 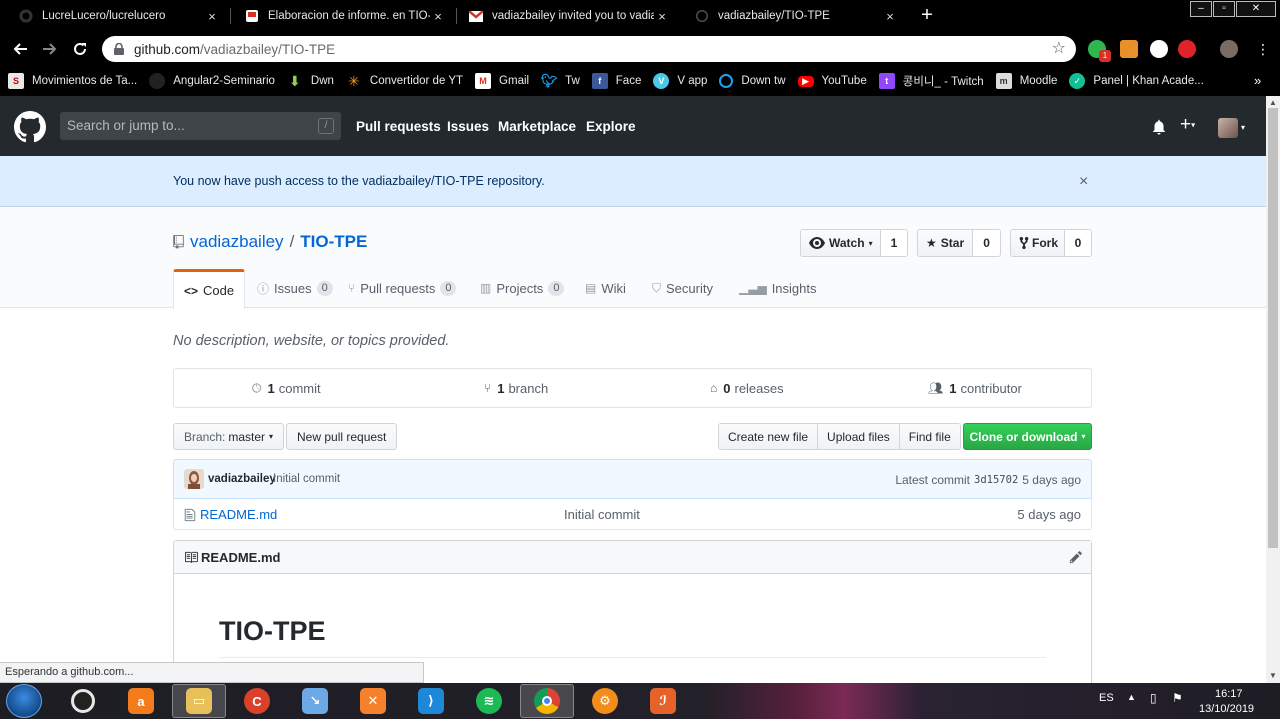 What do you see at coordinates (199, 701) in the screenshot?
I see `taskbar-app: ▭` at bounding box center [199, 701].